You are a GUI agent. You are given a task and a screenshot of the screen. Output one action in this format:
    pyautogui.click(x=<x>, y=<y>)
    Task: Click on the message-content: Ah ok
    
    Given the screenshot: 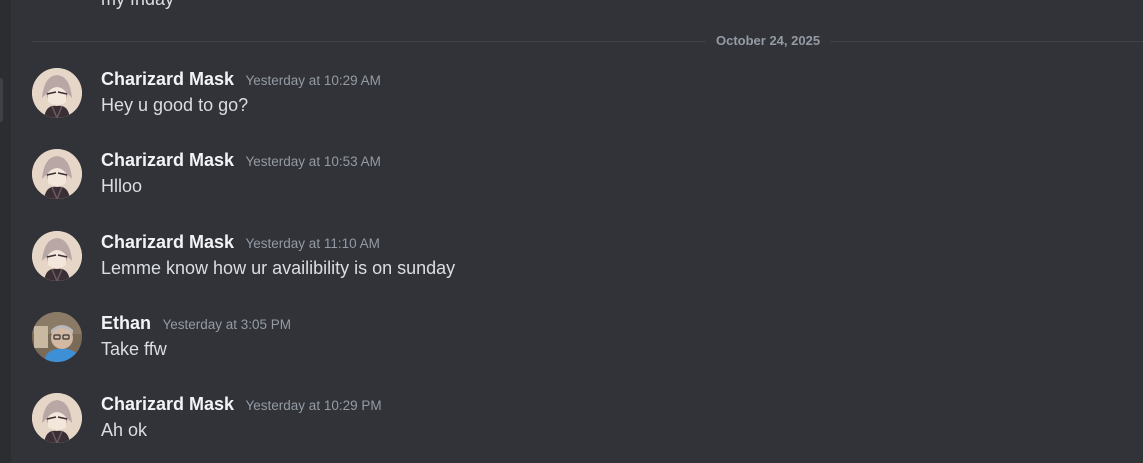 What is the action you would take?
    pyautogui.click(x=124, y=430)
    